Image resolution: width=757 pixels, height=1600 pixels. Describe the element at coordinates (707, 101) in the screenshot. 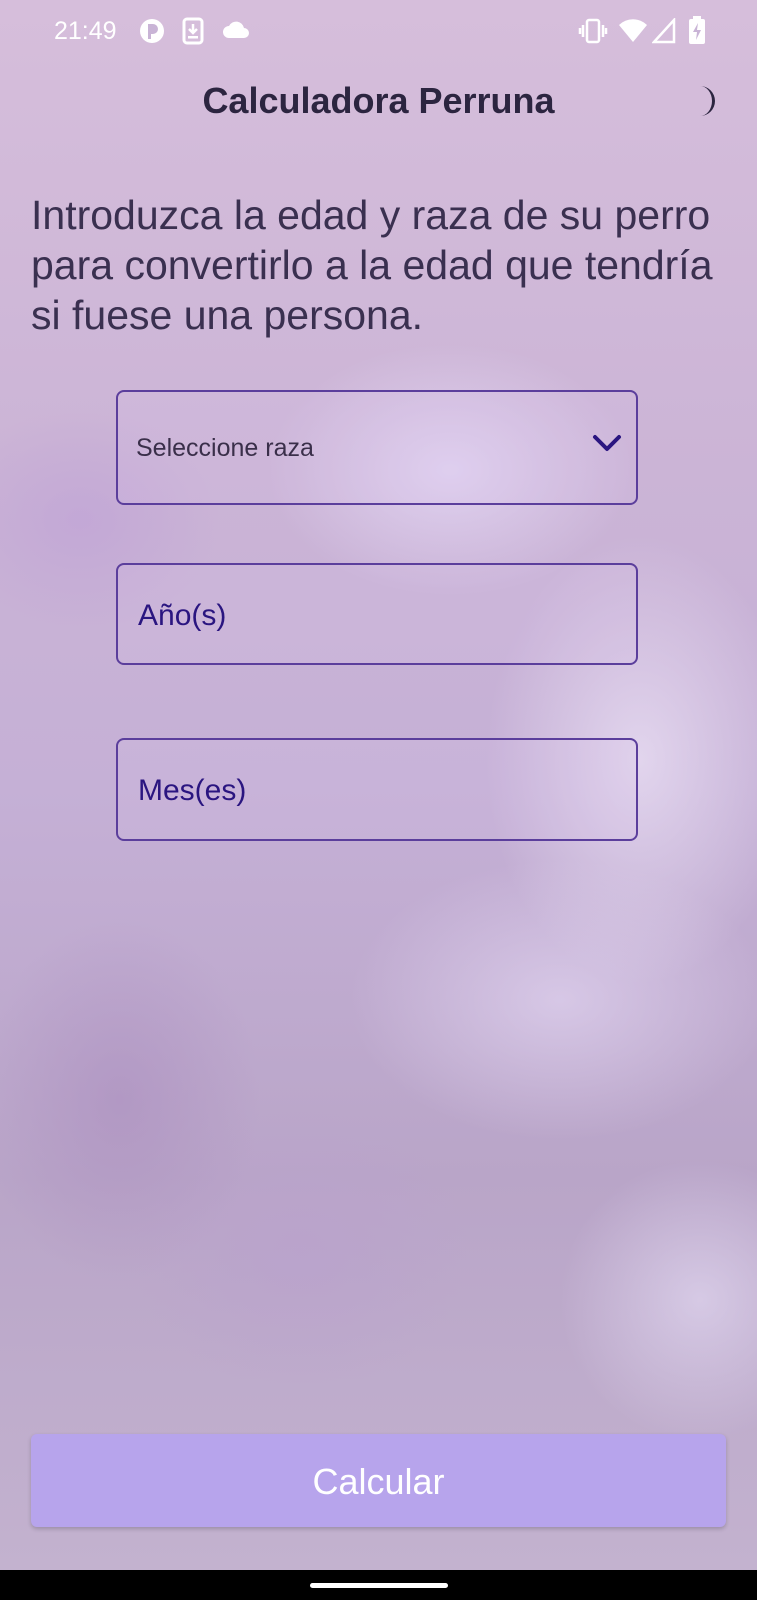

I see `moon-icon` at that location.